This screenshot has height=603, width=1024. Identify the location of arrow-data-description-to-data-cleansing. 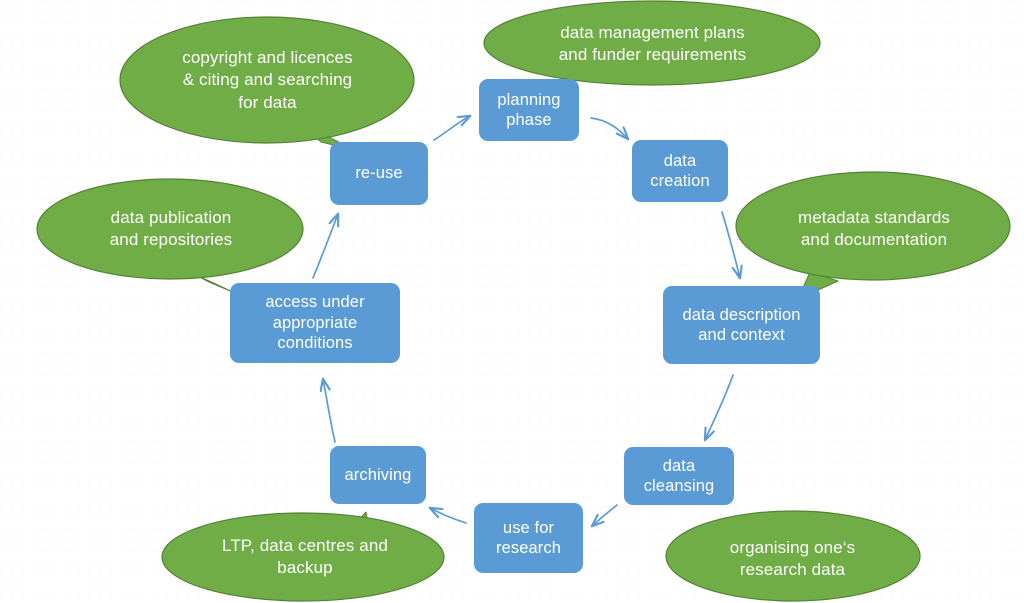
(719, 407).